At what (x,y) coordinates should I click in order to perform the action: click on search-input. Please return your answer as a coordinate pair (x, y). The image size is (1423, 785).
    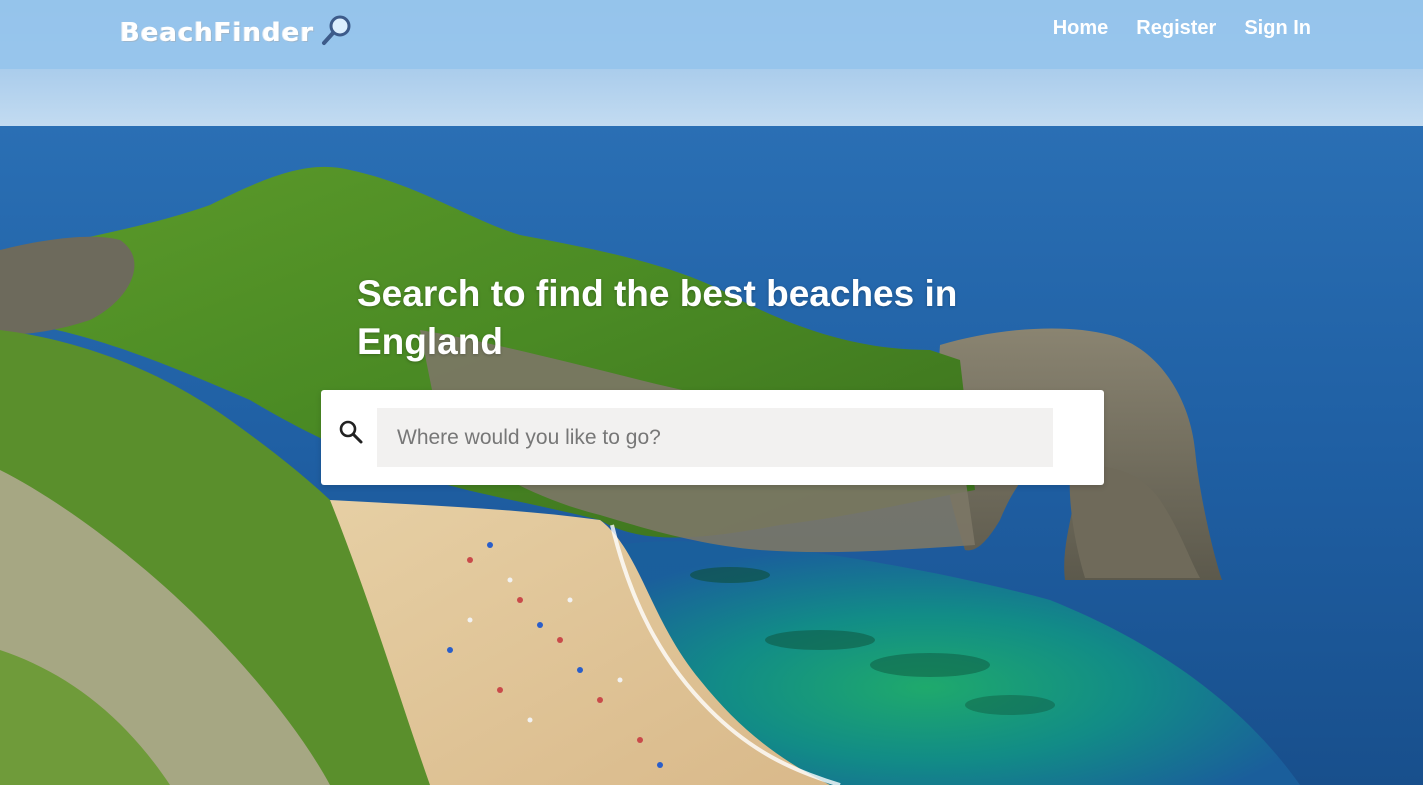
    Looking at the image, I should click on (715, 437).